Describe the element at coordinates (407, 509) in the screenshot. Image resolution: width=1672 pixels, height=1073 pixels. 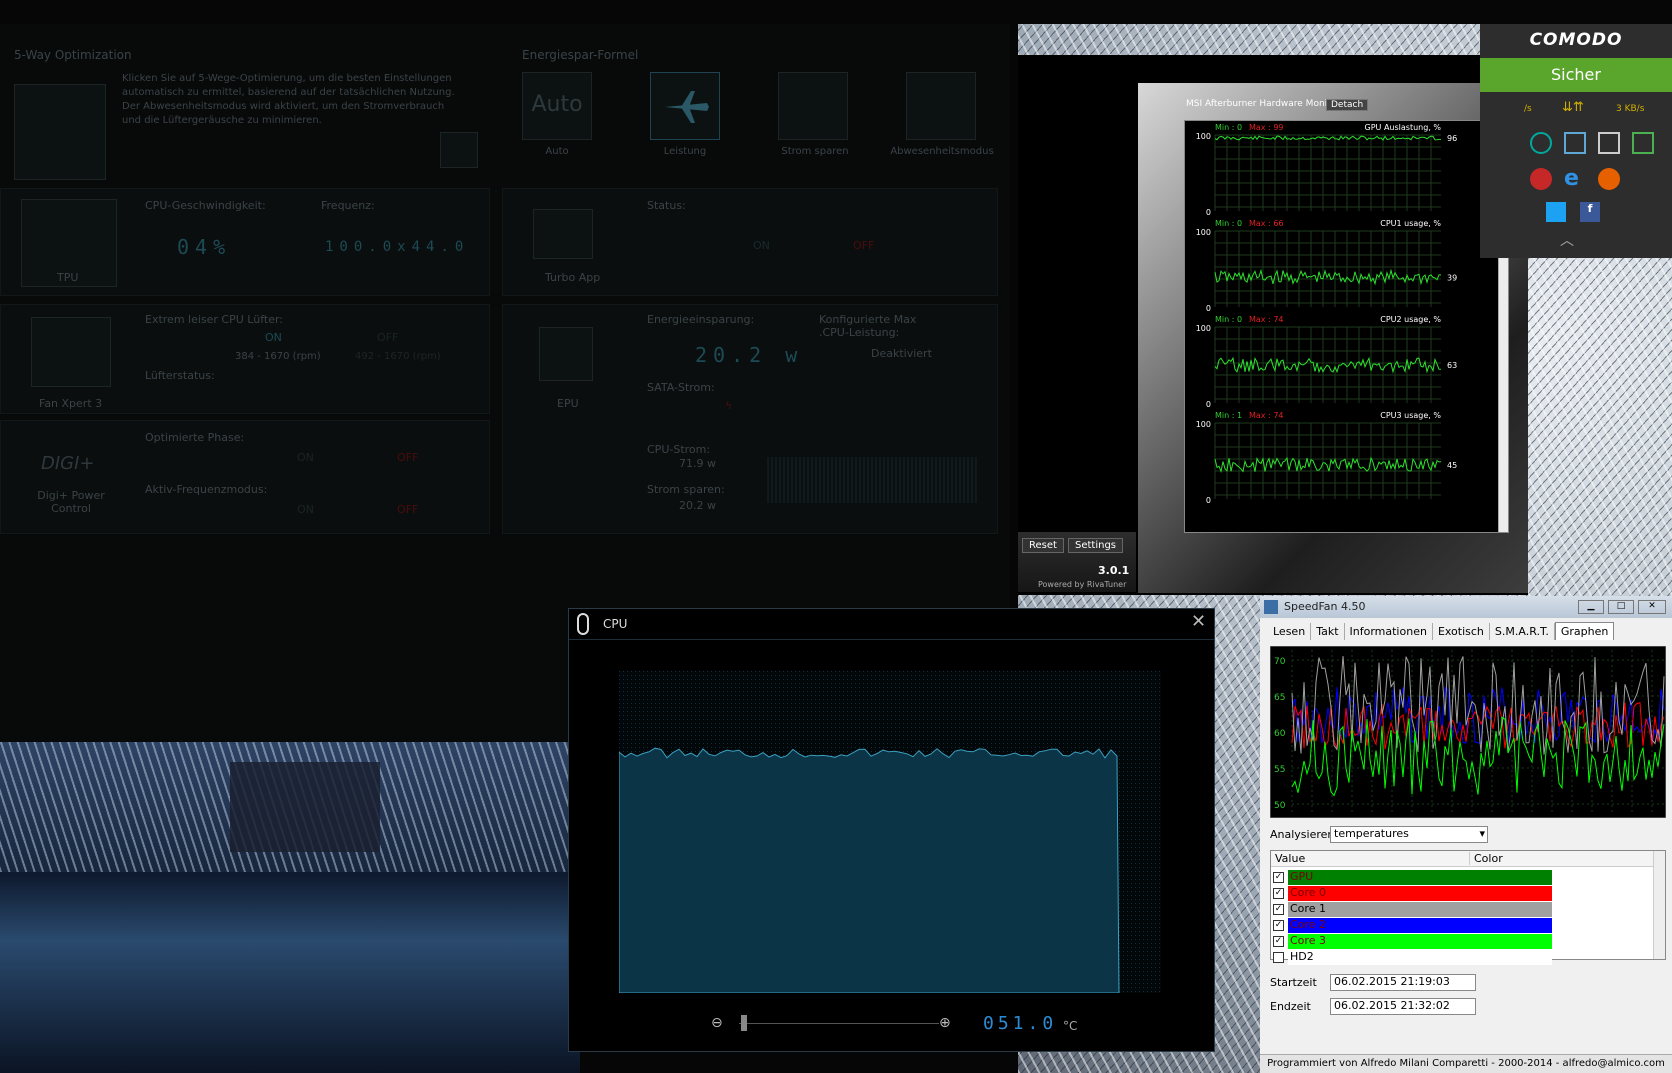
I see `freq-off-toggle: OFF` at that location.